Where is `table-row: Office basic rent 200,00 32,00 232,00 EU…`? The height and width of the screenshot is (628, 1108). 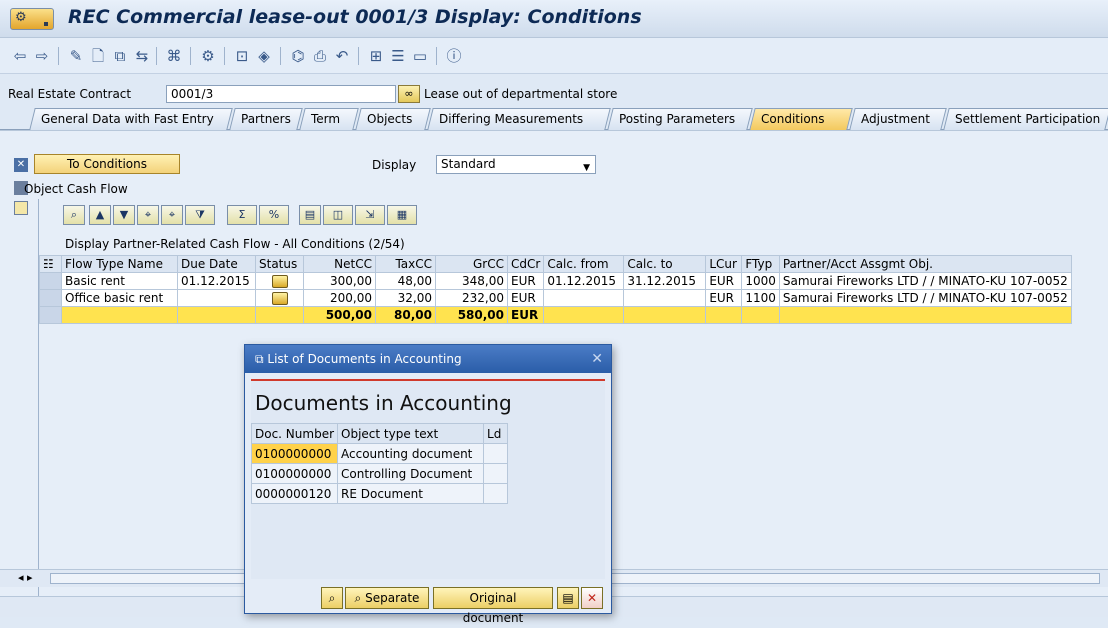 table-row: Office basic rent 200,00 32,00 232,00 EU… is located at coordinates (555, 298).